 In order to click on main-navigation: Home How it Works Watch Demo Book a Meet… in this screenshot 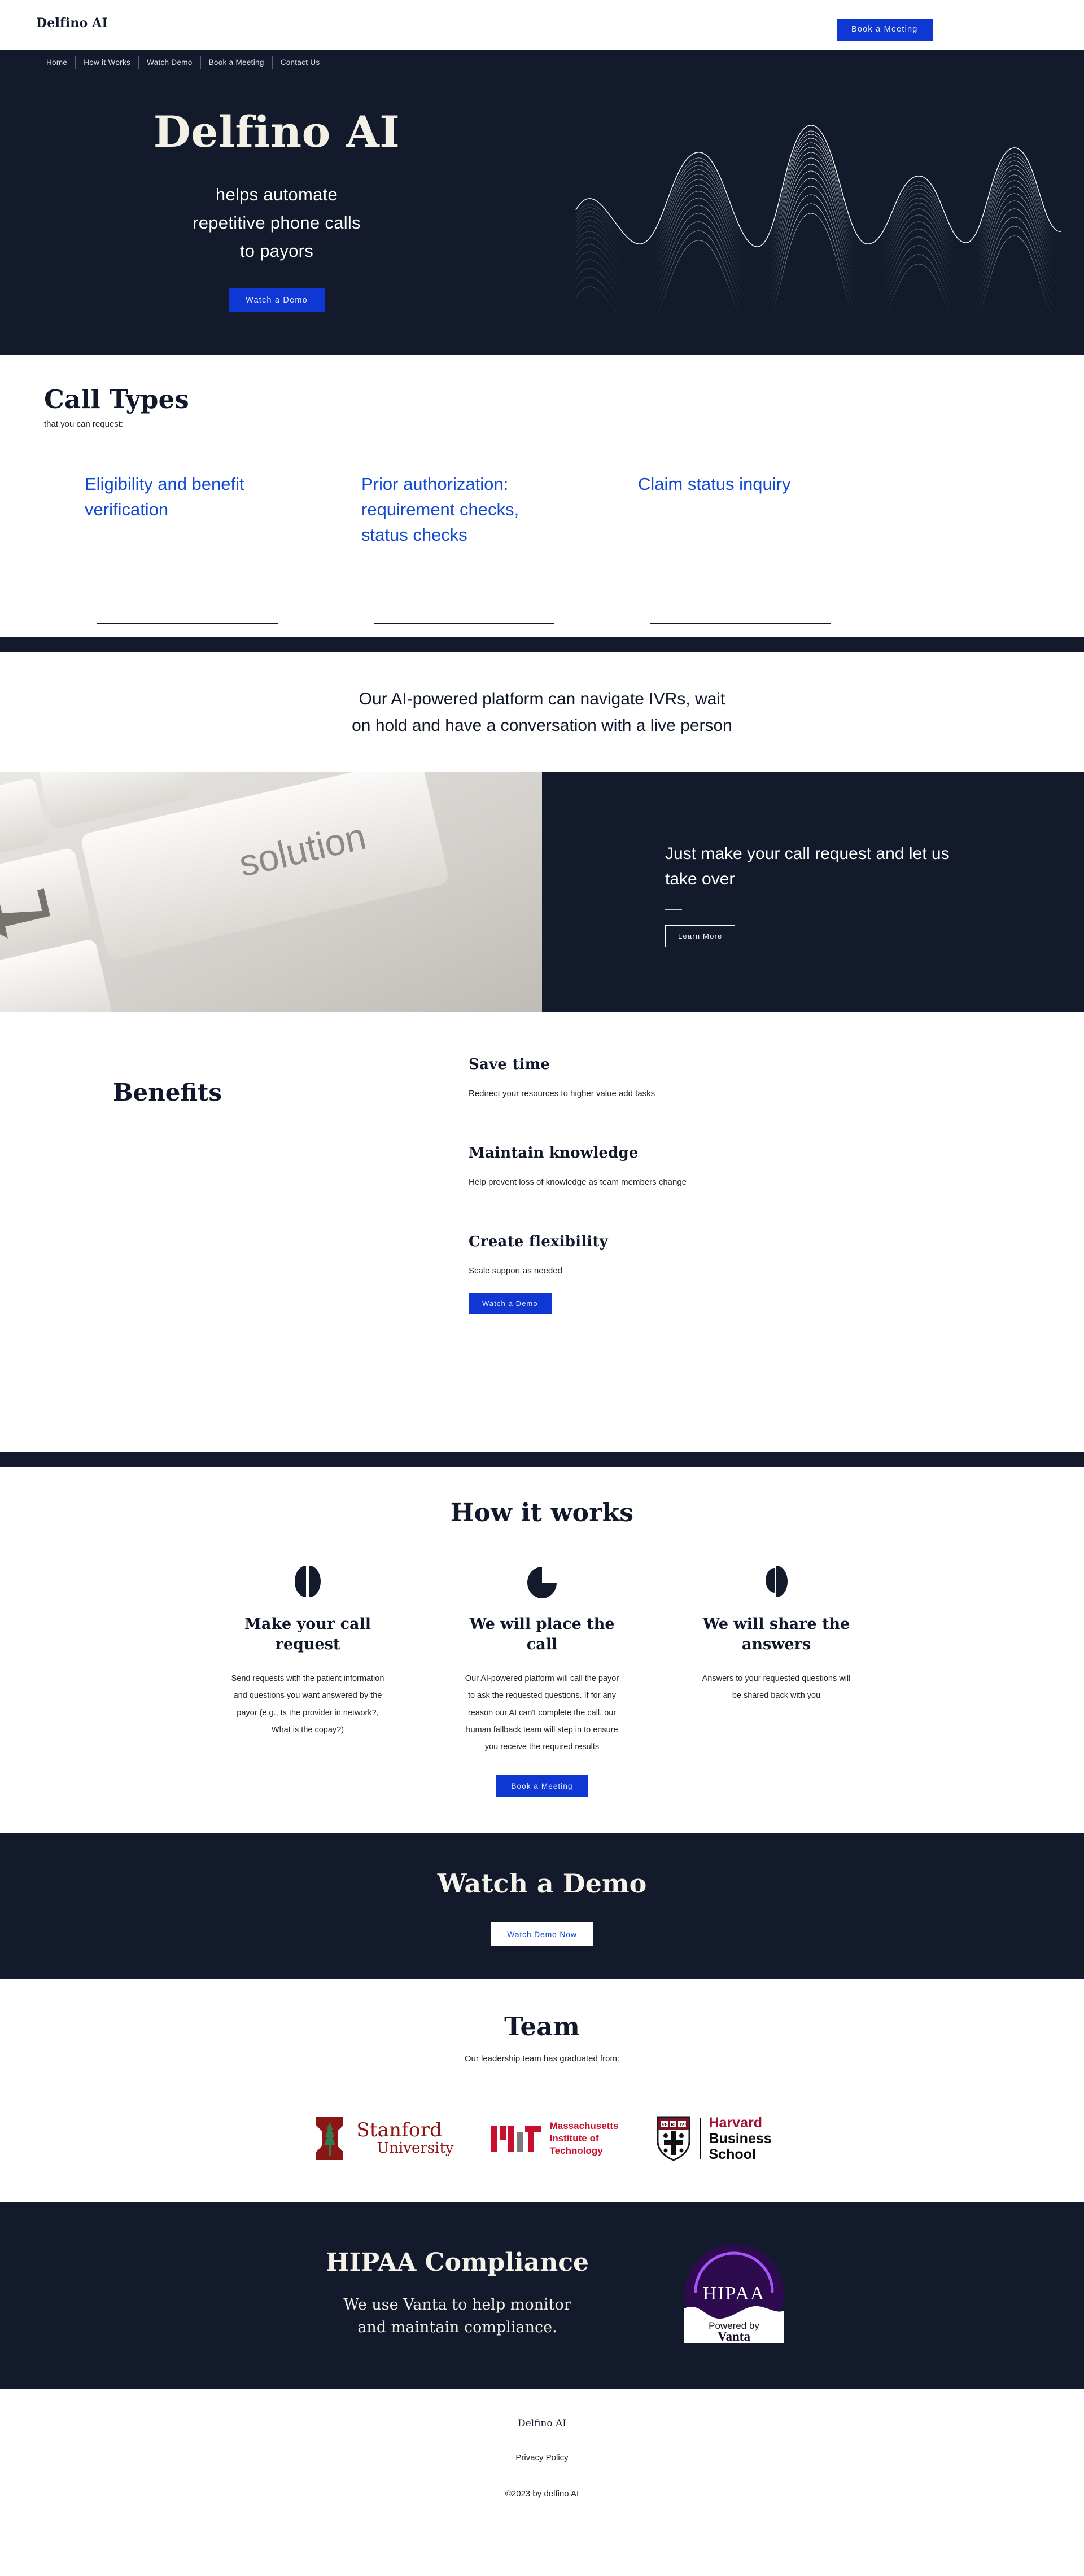, I will do `click(542, 63)`.